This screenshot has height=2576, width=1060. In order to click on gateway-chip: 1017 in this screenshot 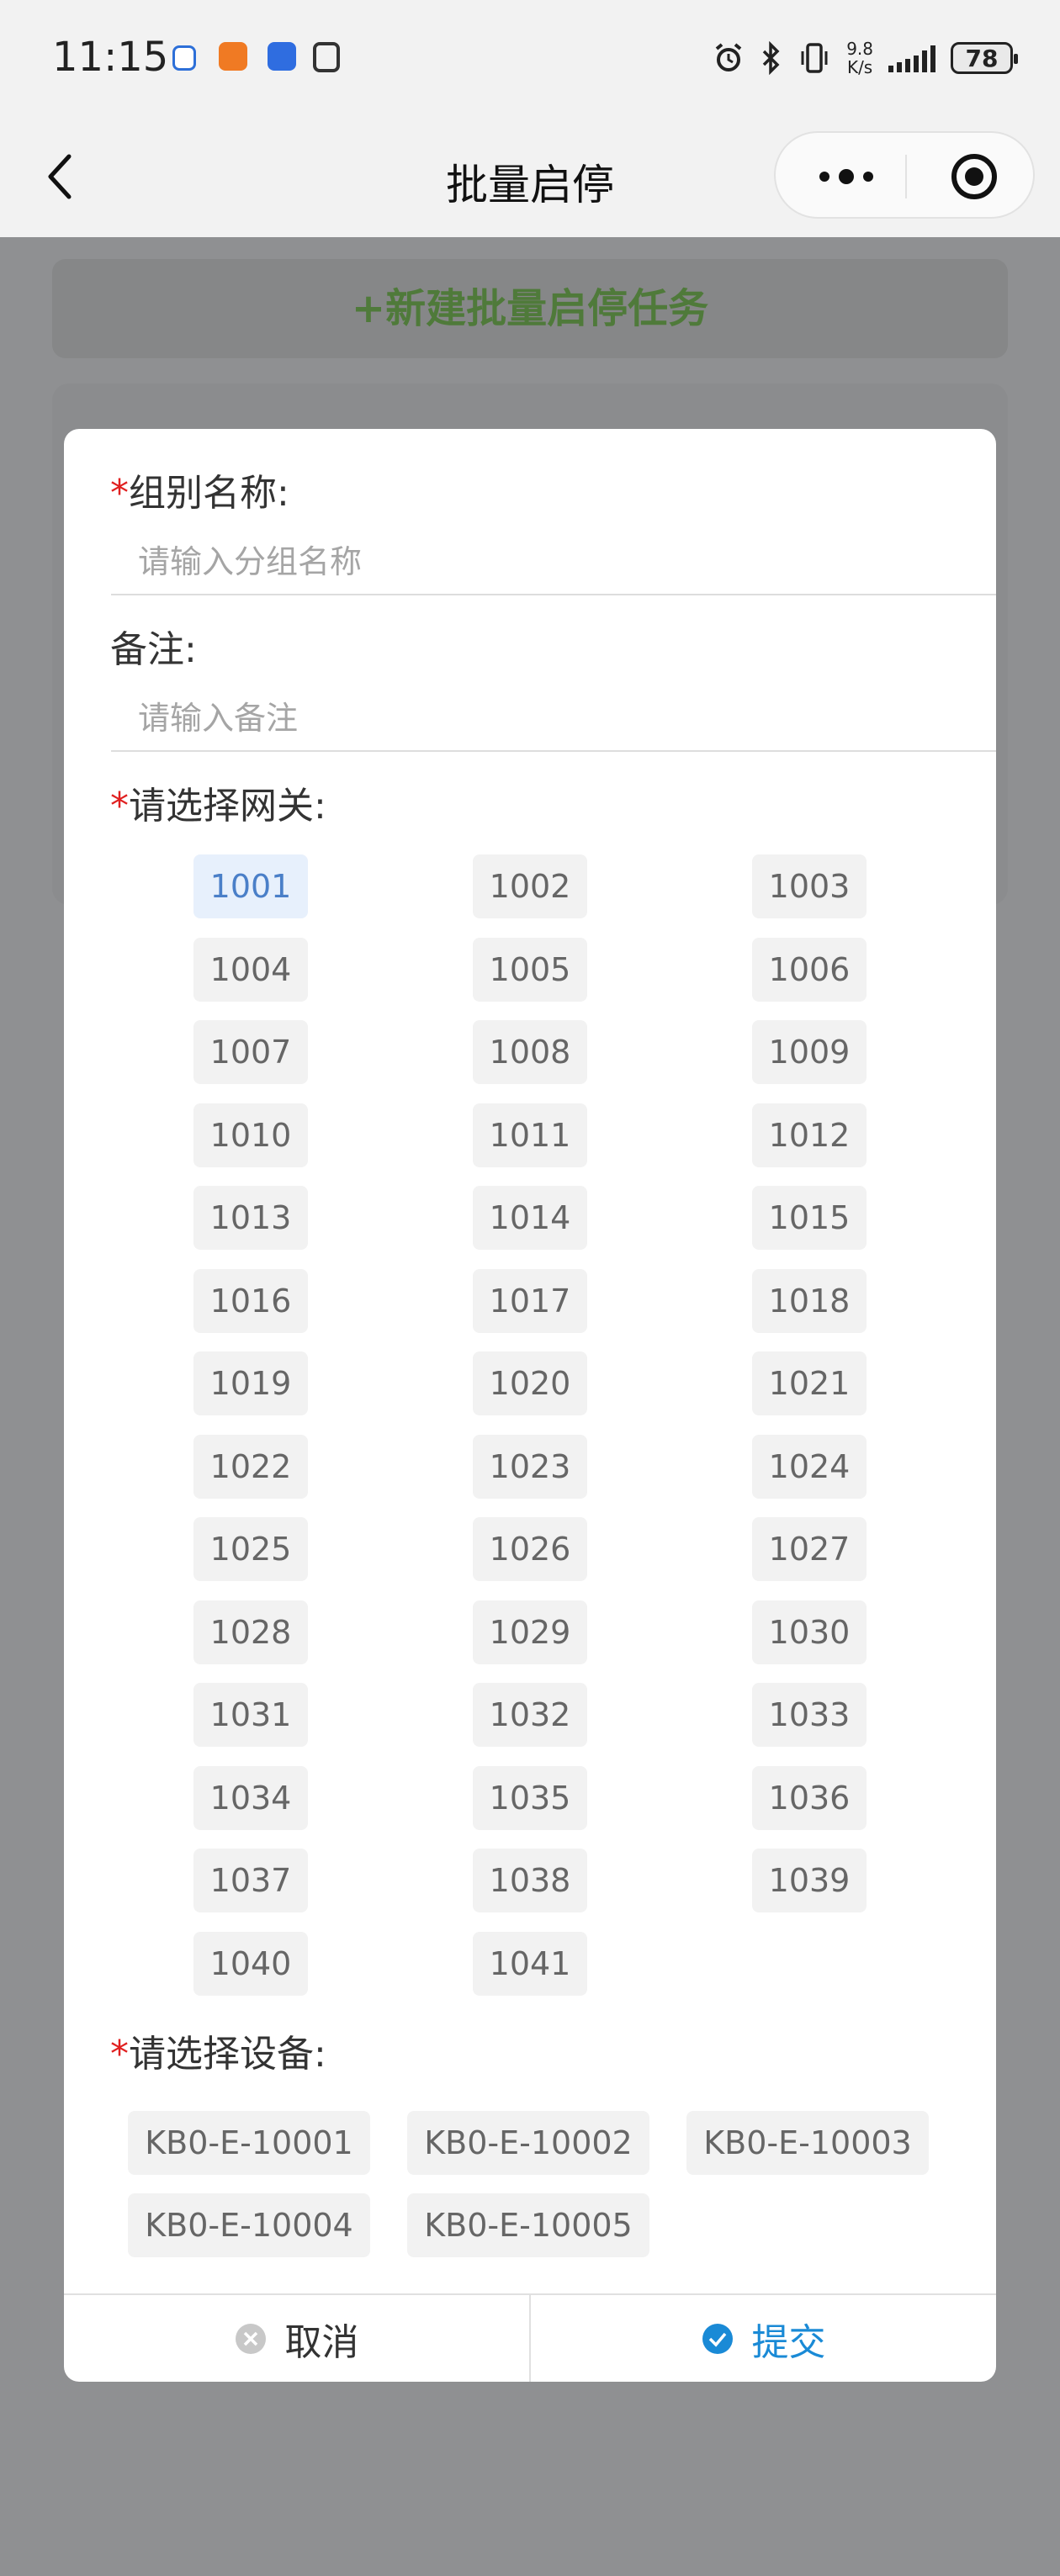, I will do `click(530, 1301)`.